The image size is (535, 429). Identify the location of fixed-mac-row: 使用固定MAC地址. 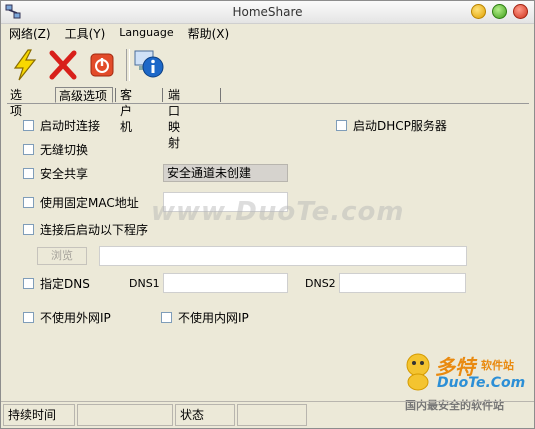
(81, 202).